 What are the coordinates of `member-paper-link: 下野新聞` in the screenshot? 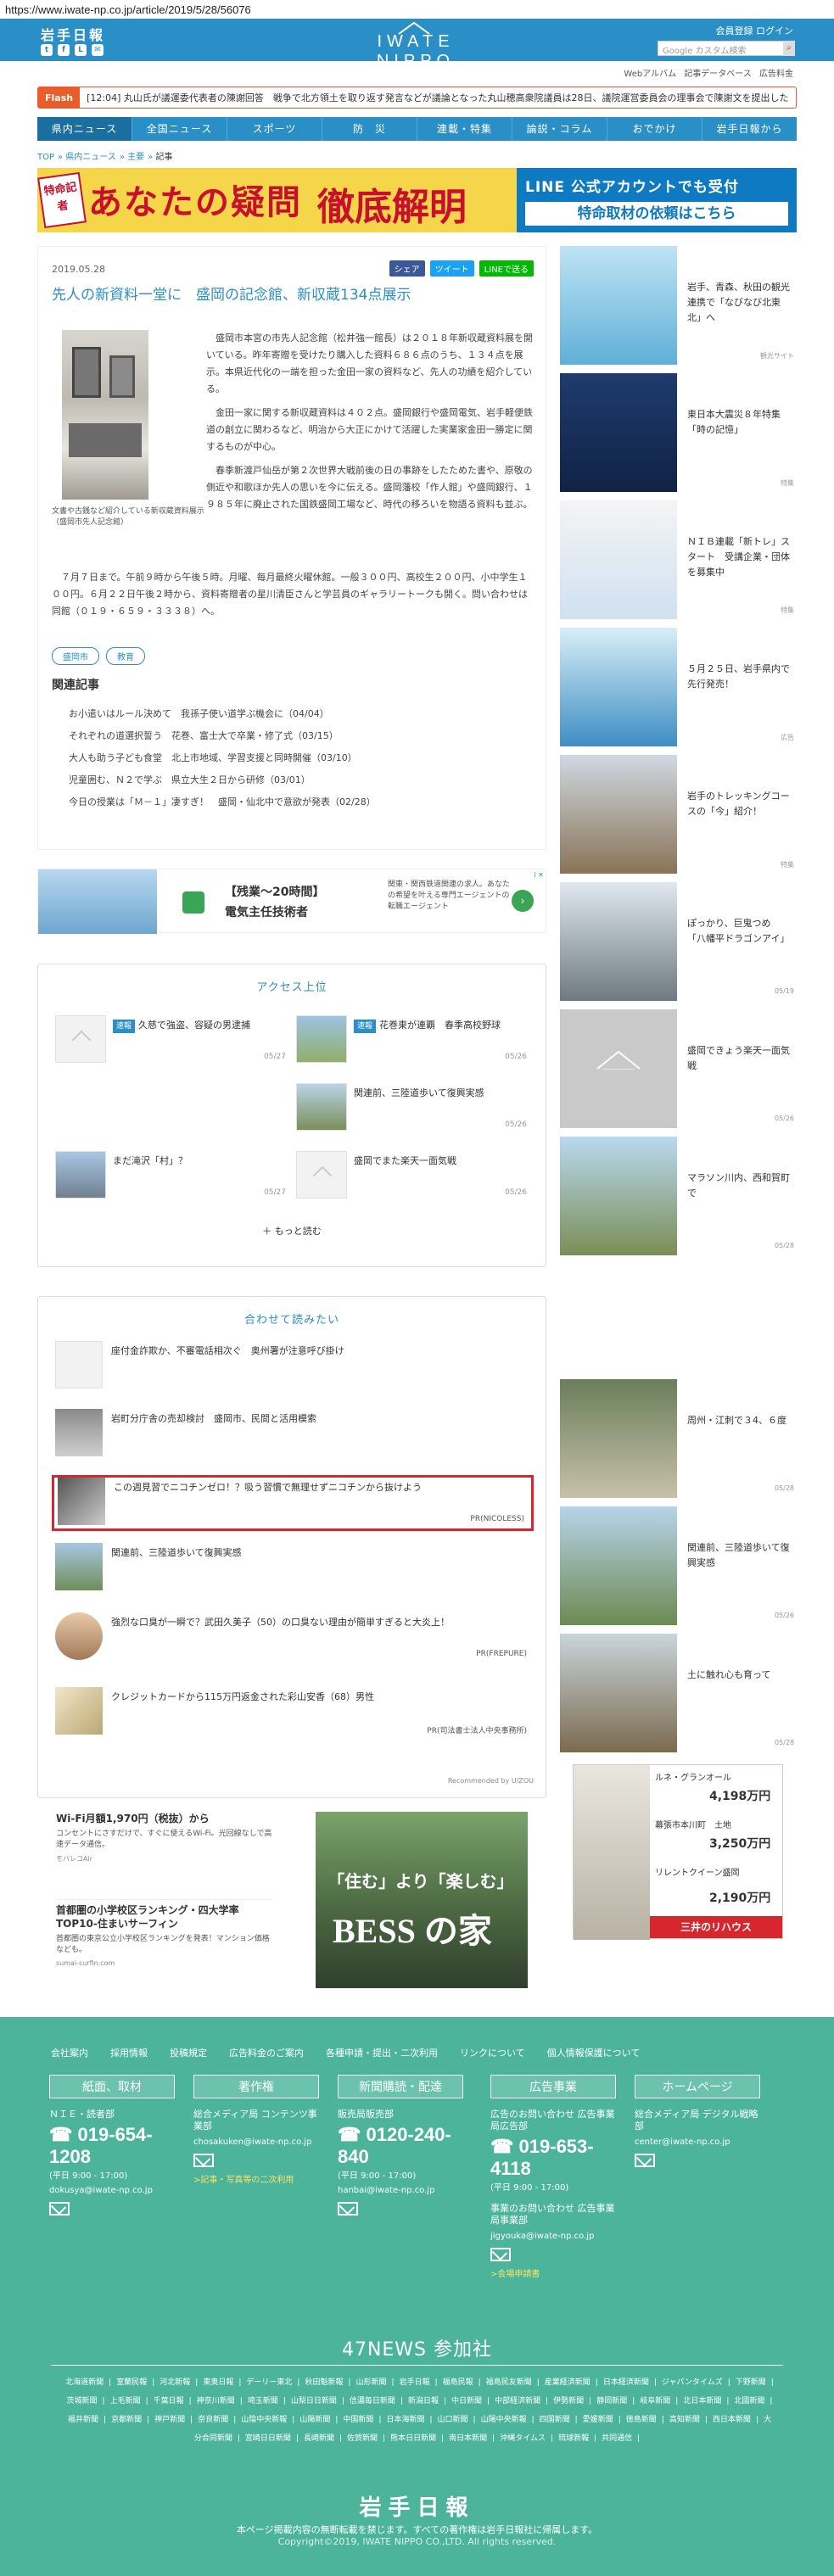 It's located at (751, 2382).